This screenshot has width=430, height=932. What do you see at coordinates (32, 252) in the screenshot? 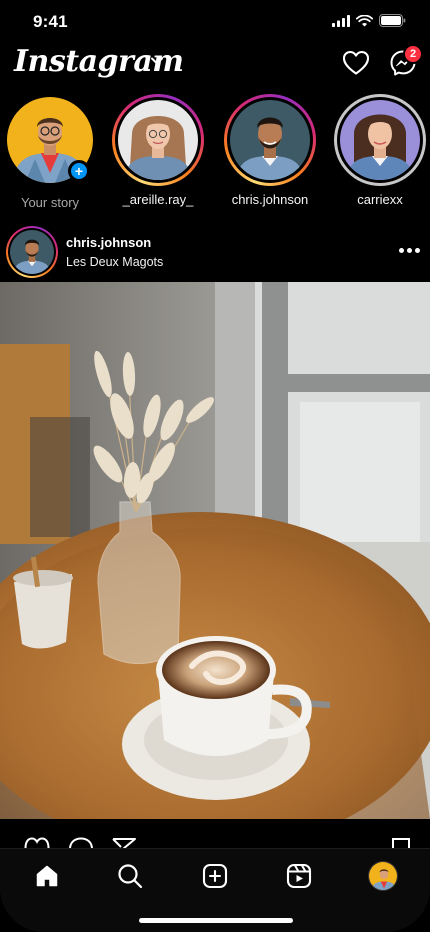
I see `post-author-avatar` at bounding box center [32, 252].